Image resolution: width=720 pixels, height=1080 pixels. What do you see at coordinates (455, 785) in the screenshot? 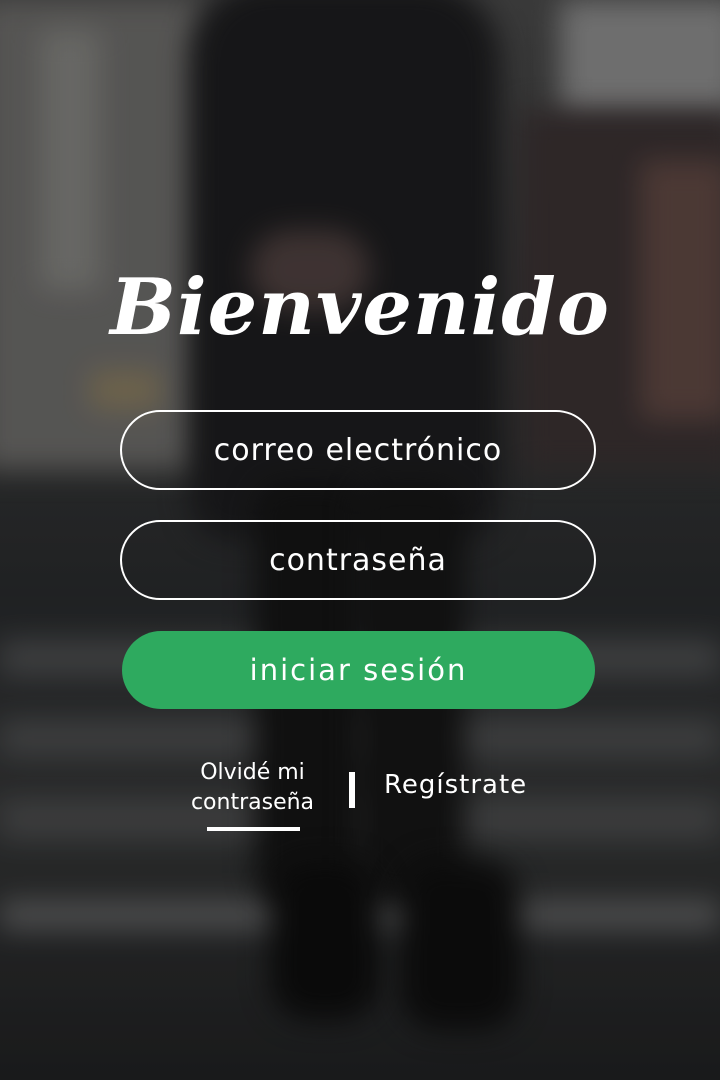
I see `register-link: Regístrate` at bounding box center [455, 785].